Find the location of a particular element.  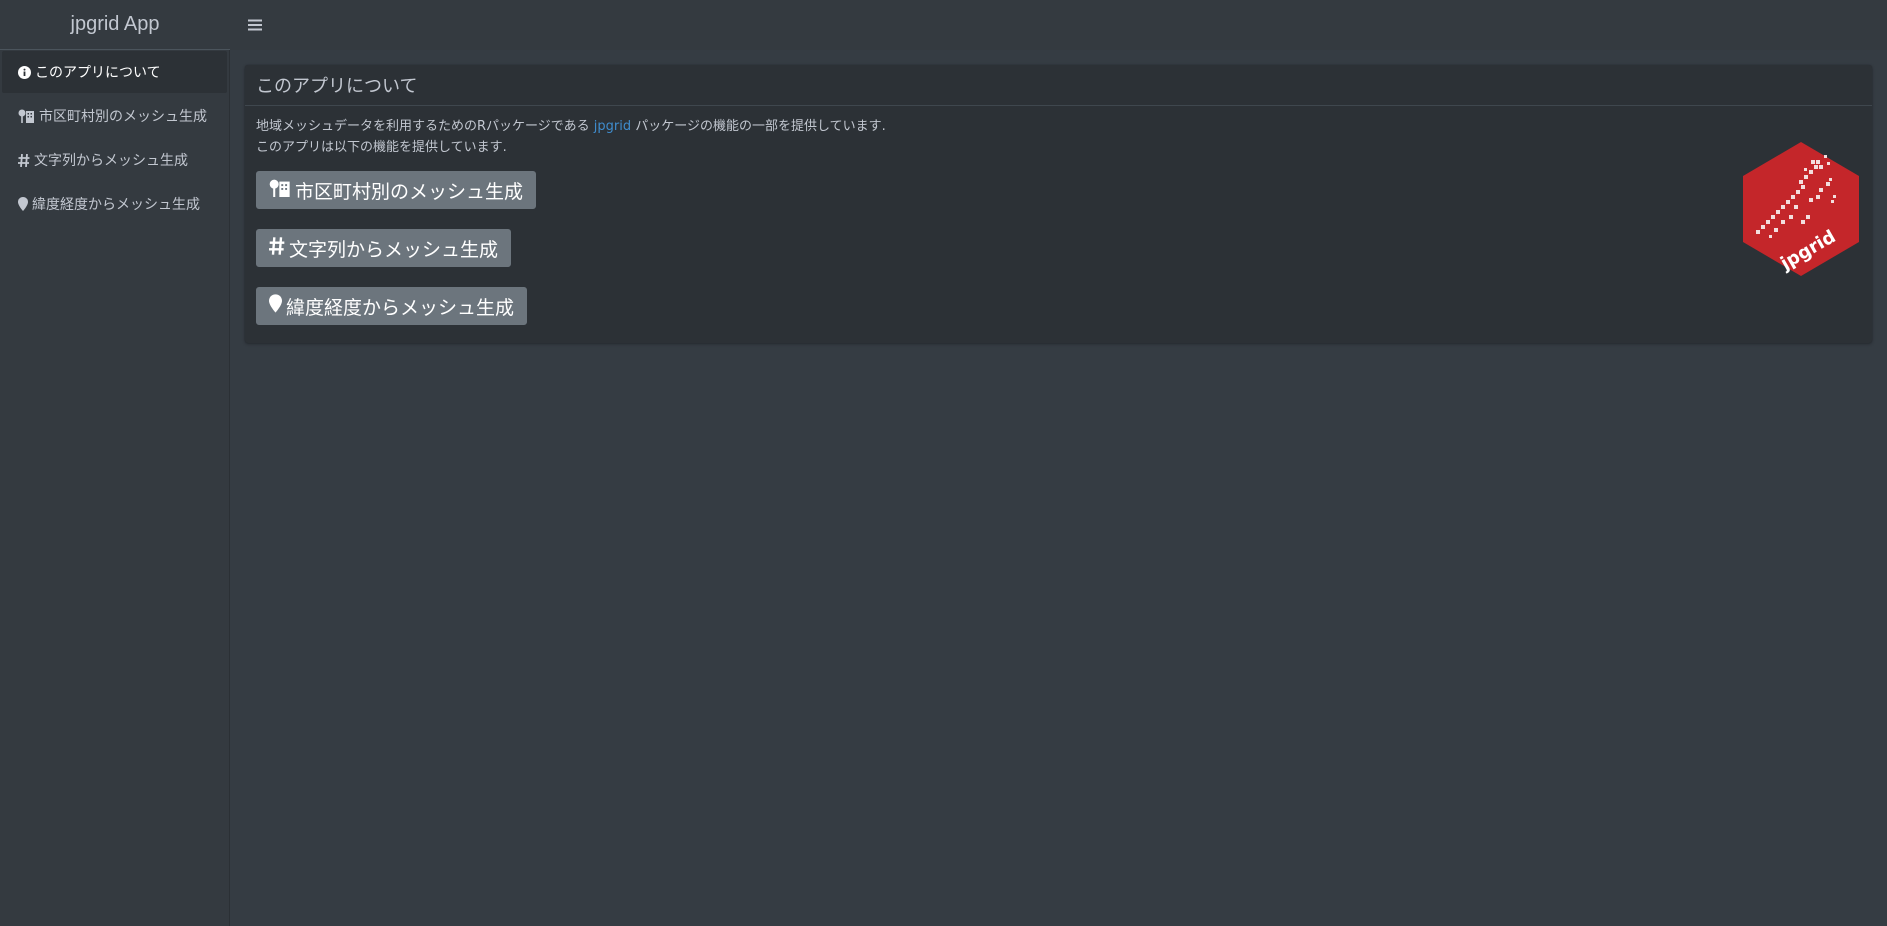

sidebar-item-string-mesh: 文字列からメッシュ生成 is located at coordinates (114, 160).